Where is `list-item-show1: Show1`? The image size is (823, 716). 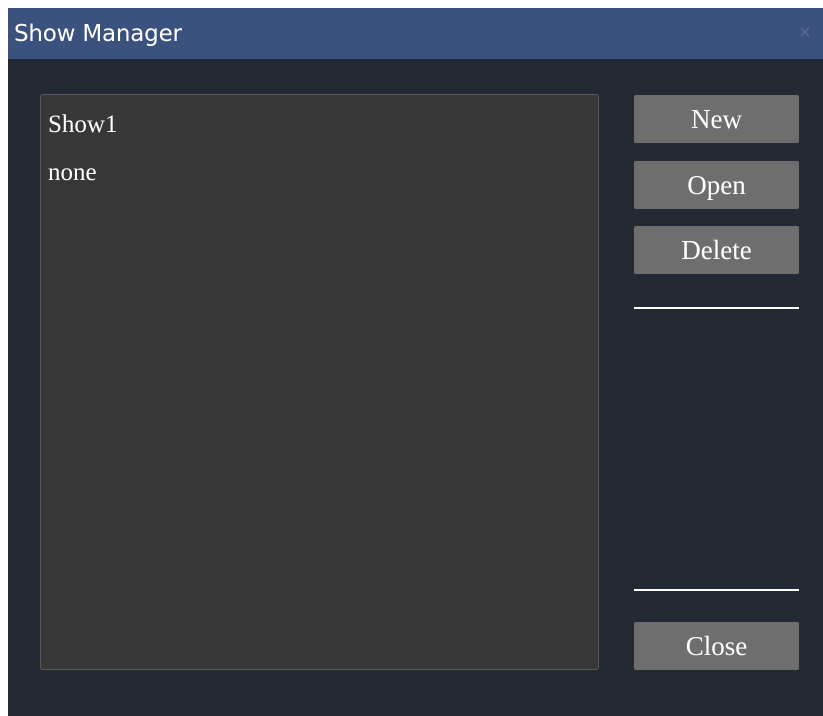 list-item-show1: Show1 is located at coordinates (82, 125).